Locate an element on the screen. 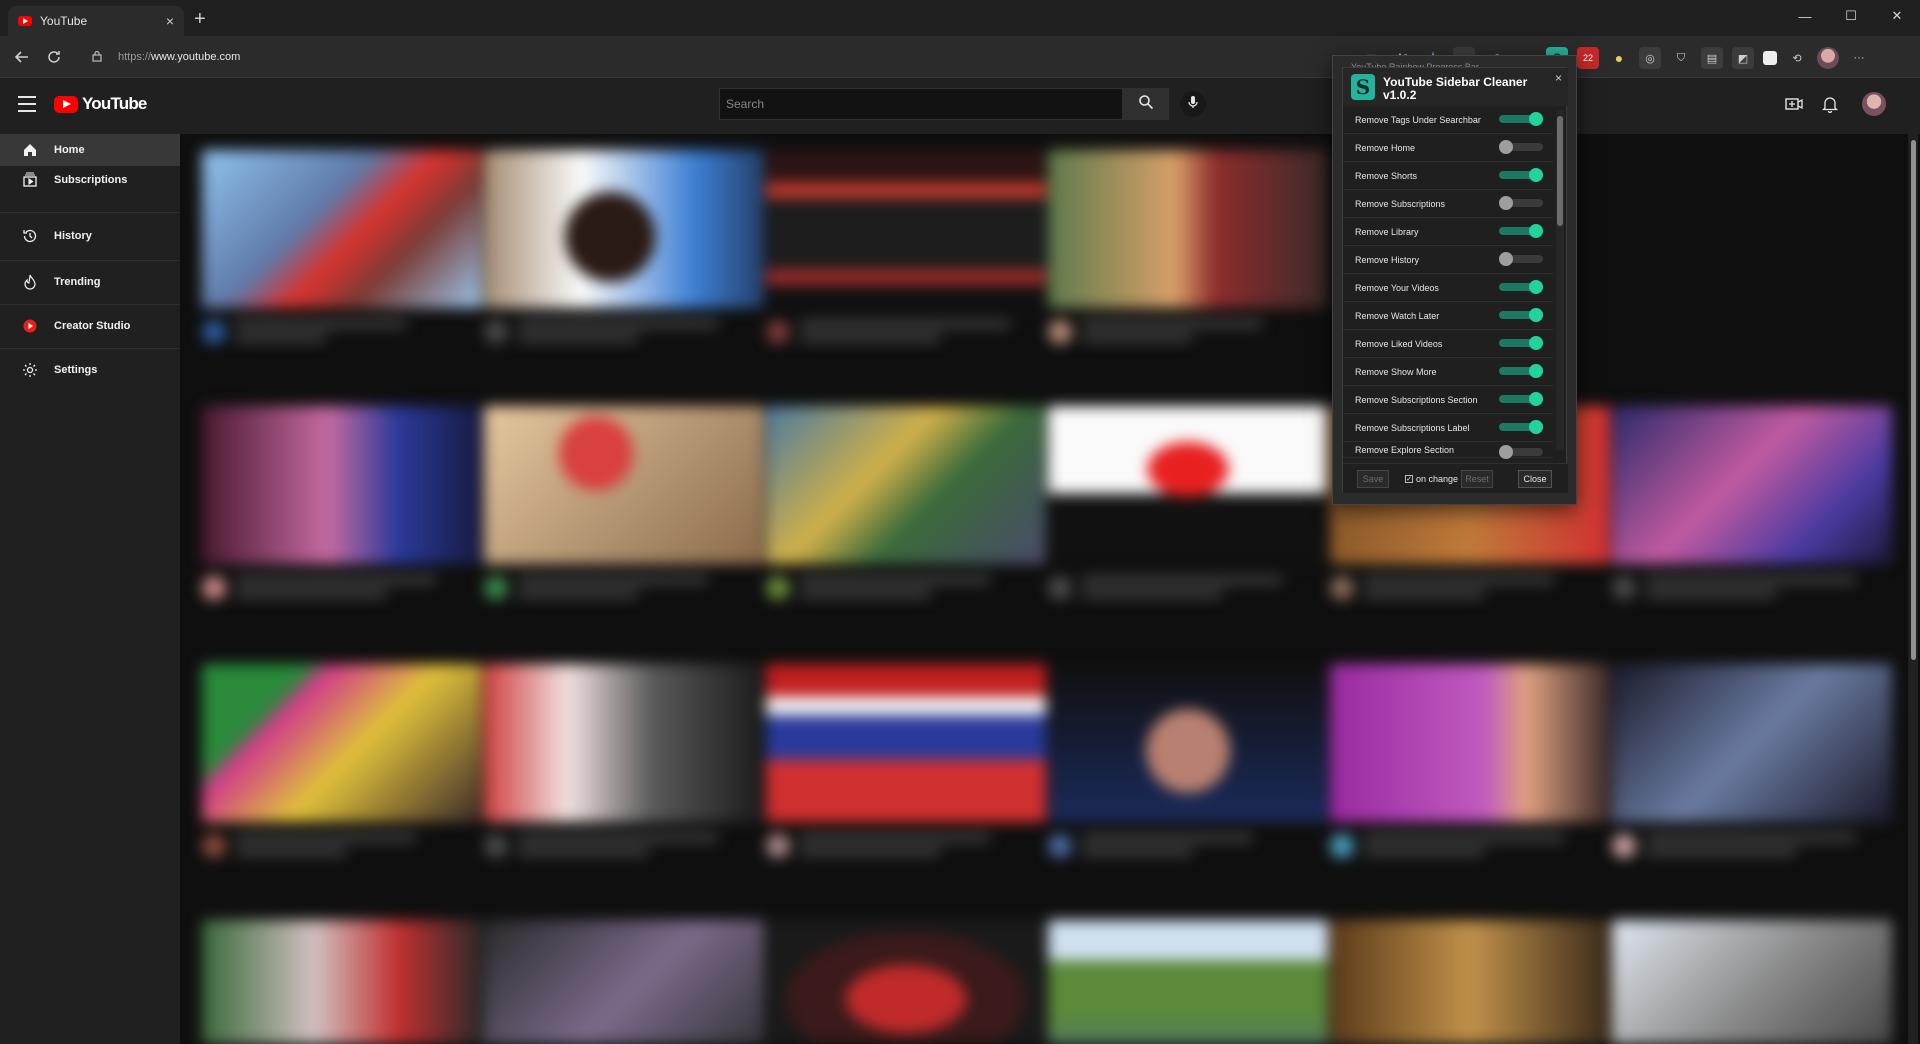  save-button: Save is located at coordinates (1373, 479).